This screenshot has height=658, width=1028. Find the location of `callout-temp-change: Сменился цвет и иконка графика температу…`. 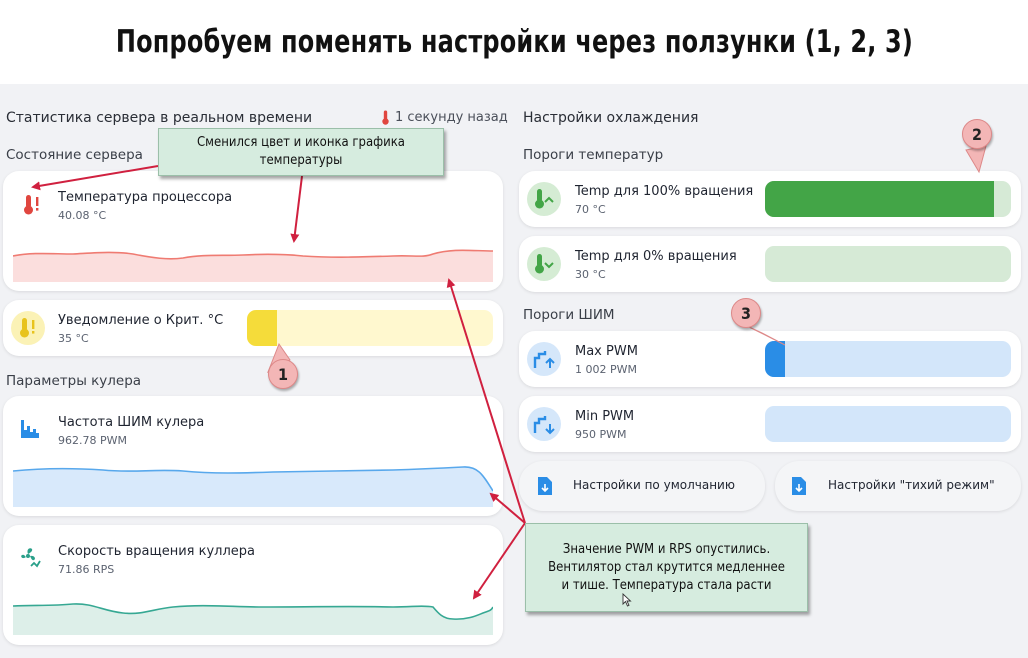

callout-temp-change: Сменился цвет и иконка графика температу… is located at coordinates (301, 152).